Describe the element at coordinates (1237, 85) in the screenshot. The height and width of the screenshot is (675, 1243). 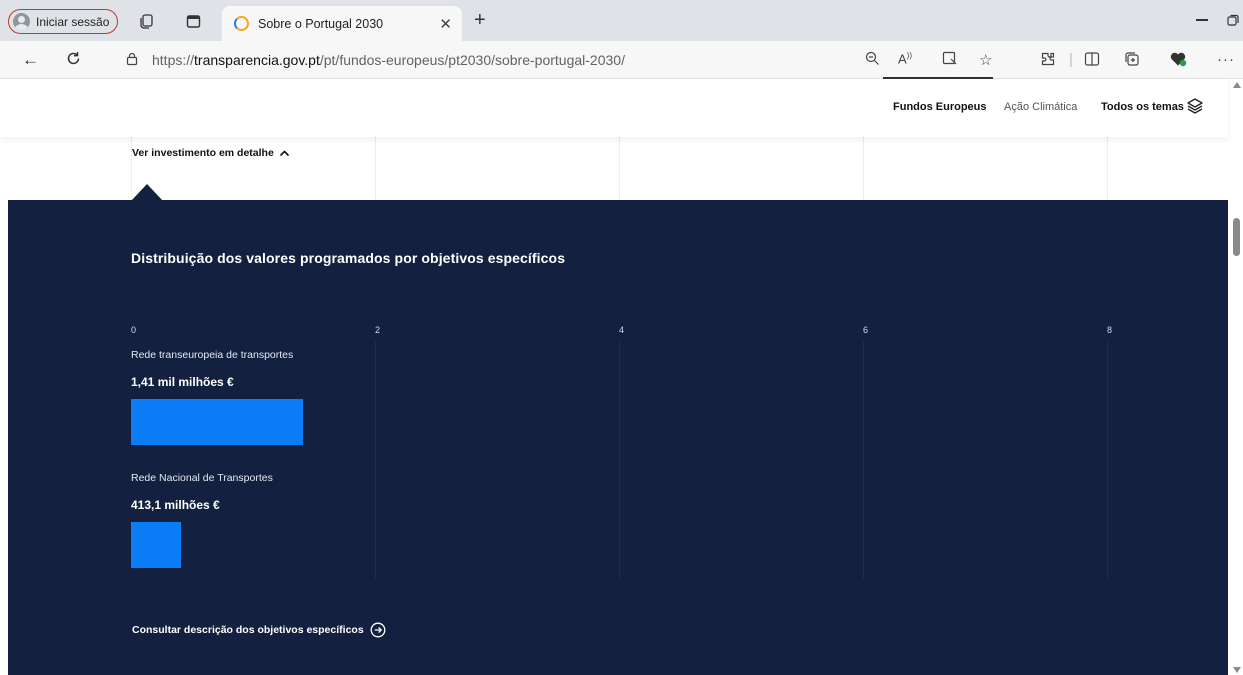
I see `scroll-up-arrow-icon` at that location.